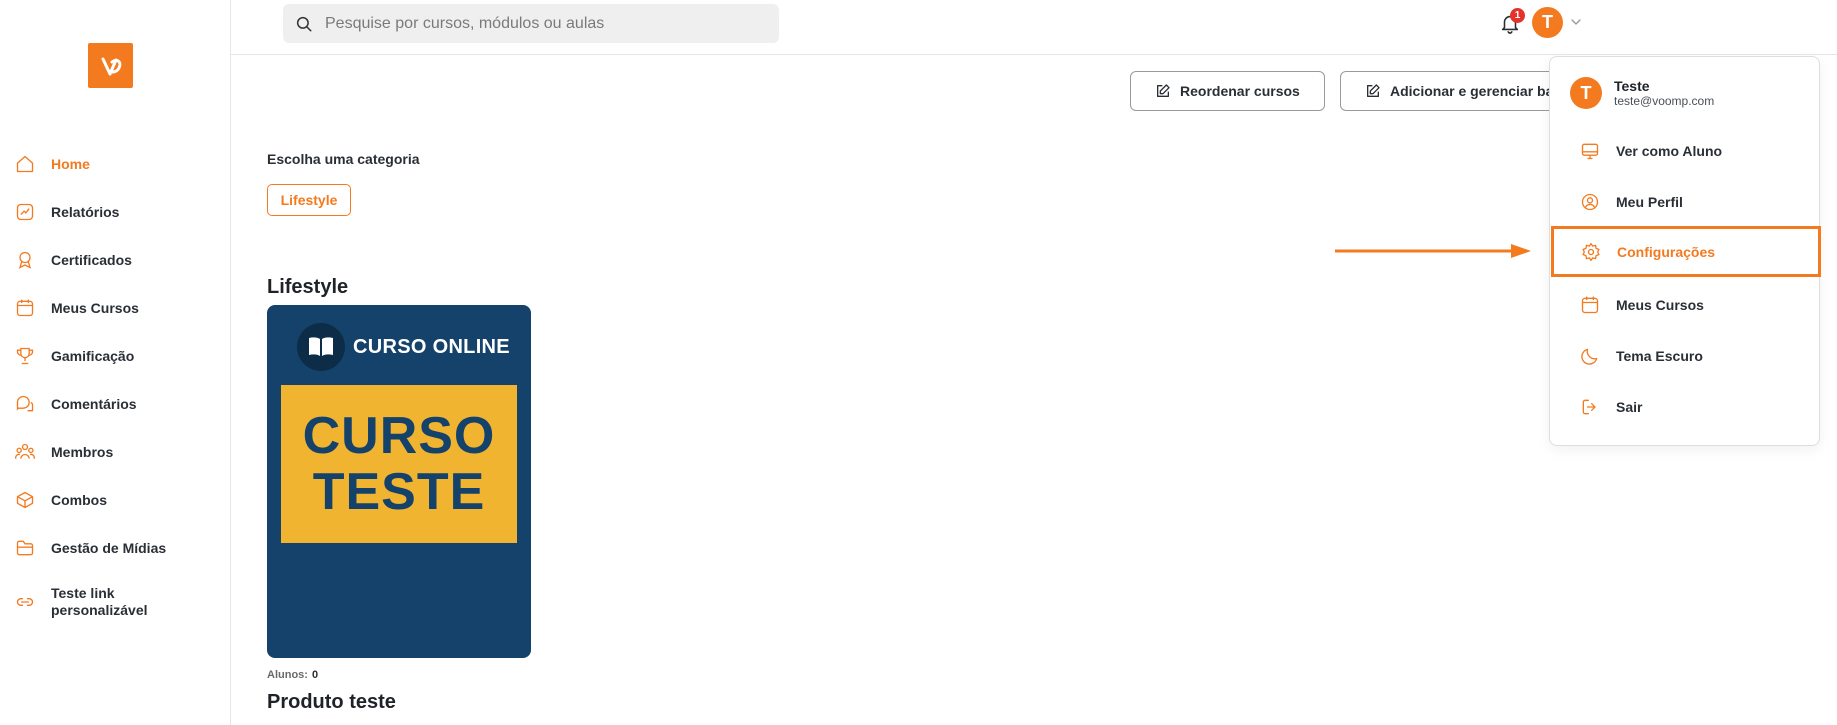 The image size is (1837, 725). I want to click on search-icon, so click(304, 23).